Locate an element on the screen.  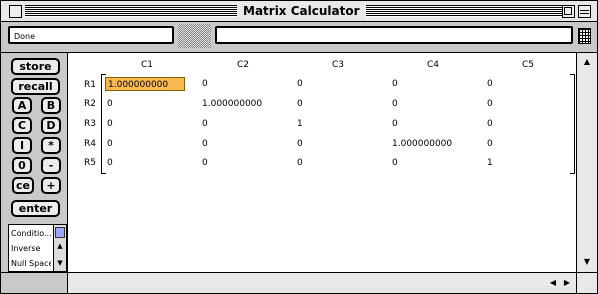
key-d-button: D is located at coordinates (51, 125).